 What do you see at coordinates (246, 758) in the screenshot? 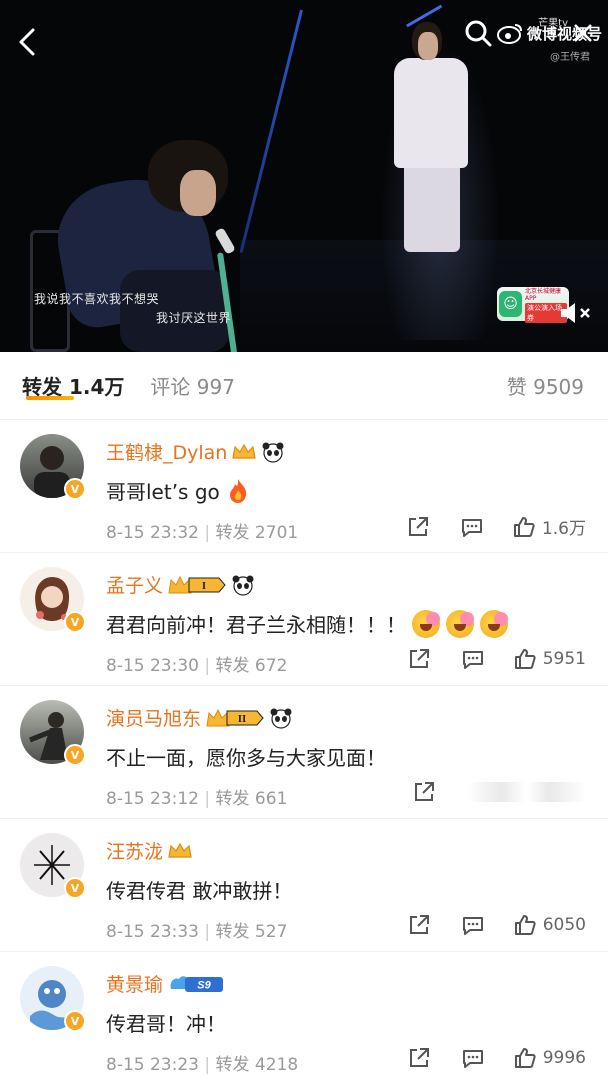
I see `comment-text: 不止一面，愿你多与大家见面！` at bounding box center [246, 758].